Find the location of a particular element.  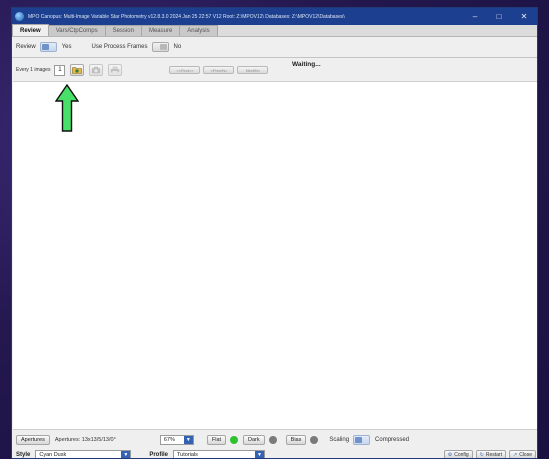

apertures-button: Apertures is located at coordinates (33, 440).